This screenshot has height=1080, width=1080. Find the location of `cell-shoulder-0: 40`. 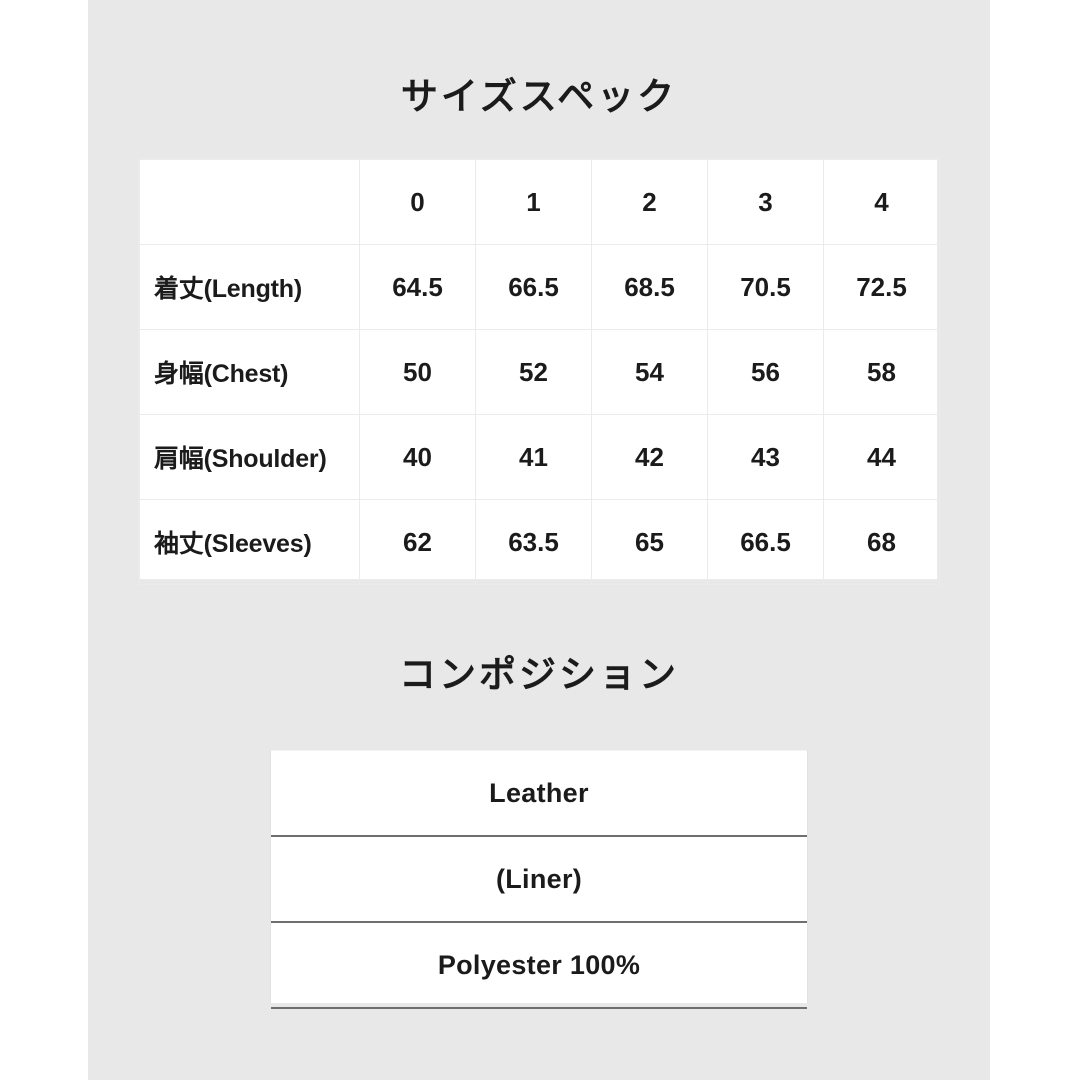

cell-shoulder-0: 40 is located at coordinates (417, 457).